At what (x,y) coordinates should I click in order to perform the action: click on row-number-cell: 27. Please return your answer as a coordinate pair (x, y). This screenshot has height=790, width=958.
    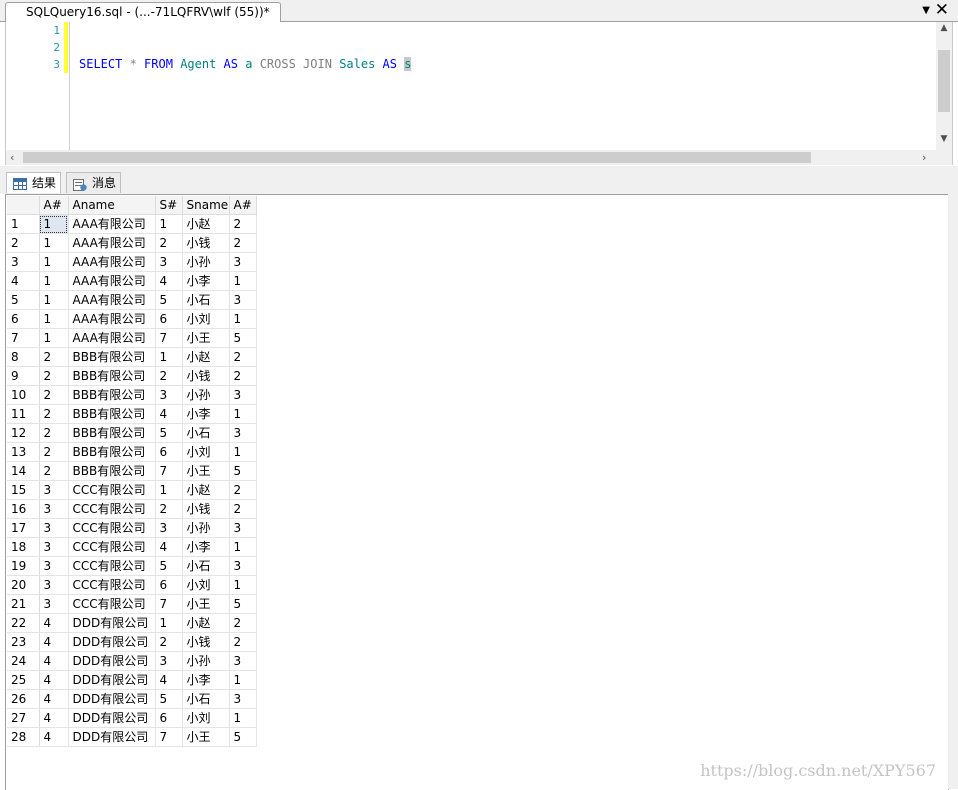
    Looking at the image, I should click on (23, 718).